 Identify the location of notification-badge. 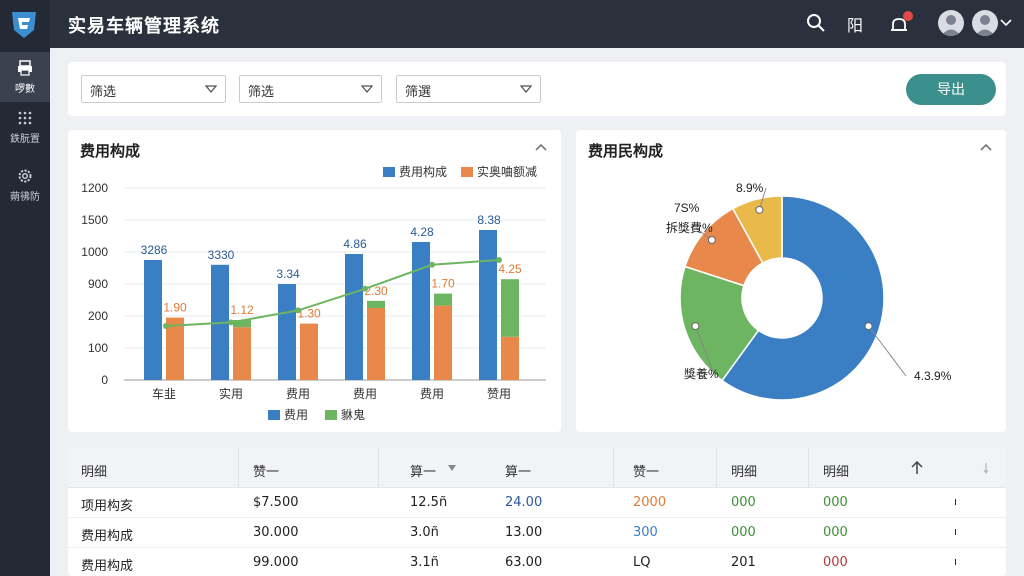
(908, 16).